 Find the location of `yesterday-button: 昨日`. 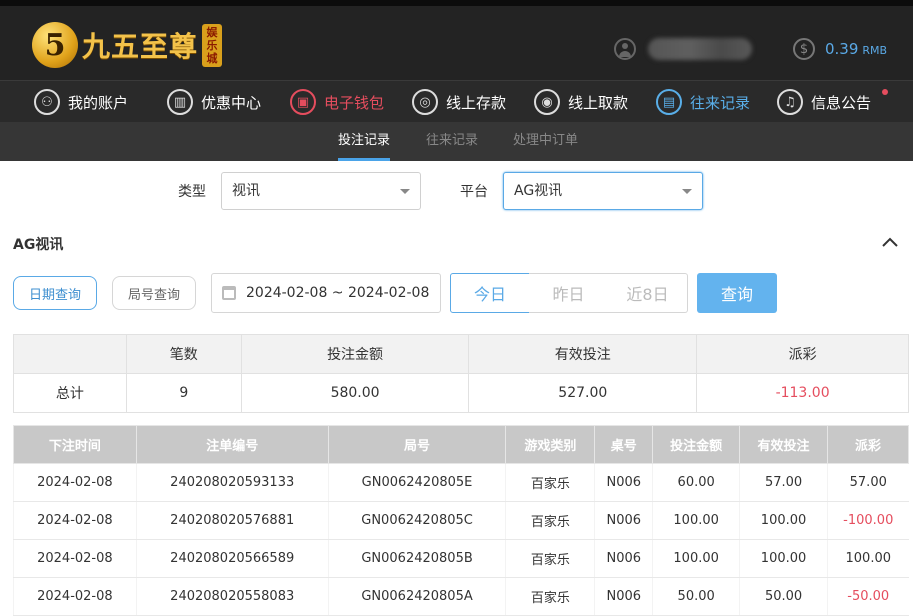

yesterday-button: 昨日 is located at coordinates (569, 293).